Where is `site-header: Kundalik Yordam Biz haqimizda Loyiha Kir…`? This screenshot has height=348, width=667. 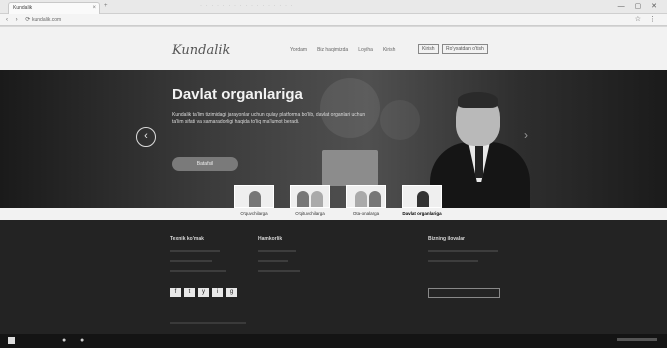
site-header: Kundalik Yordam Biz haqimizda Loyiha Kir… is located at coordinates (333, 48).